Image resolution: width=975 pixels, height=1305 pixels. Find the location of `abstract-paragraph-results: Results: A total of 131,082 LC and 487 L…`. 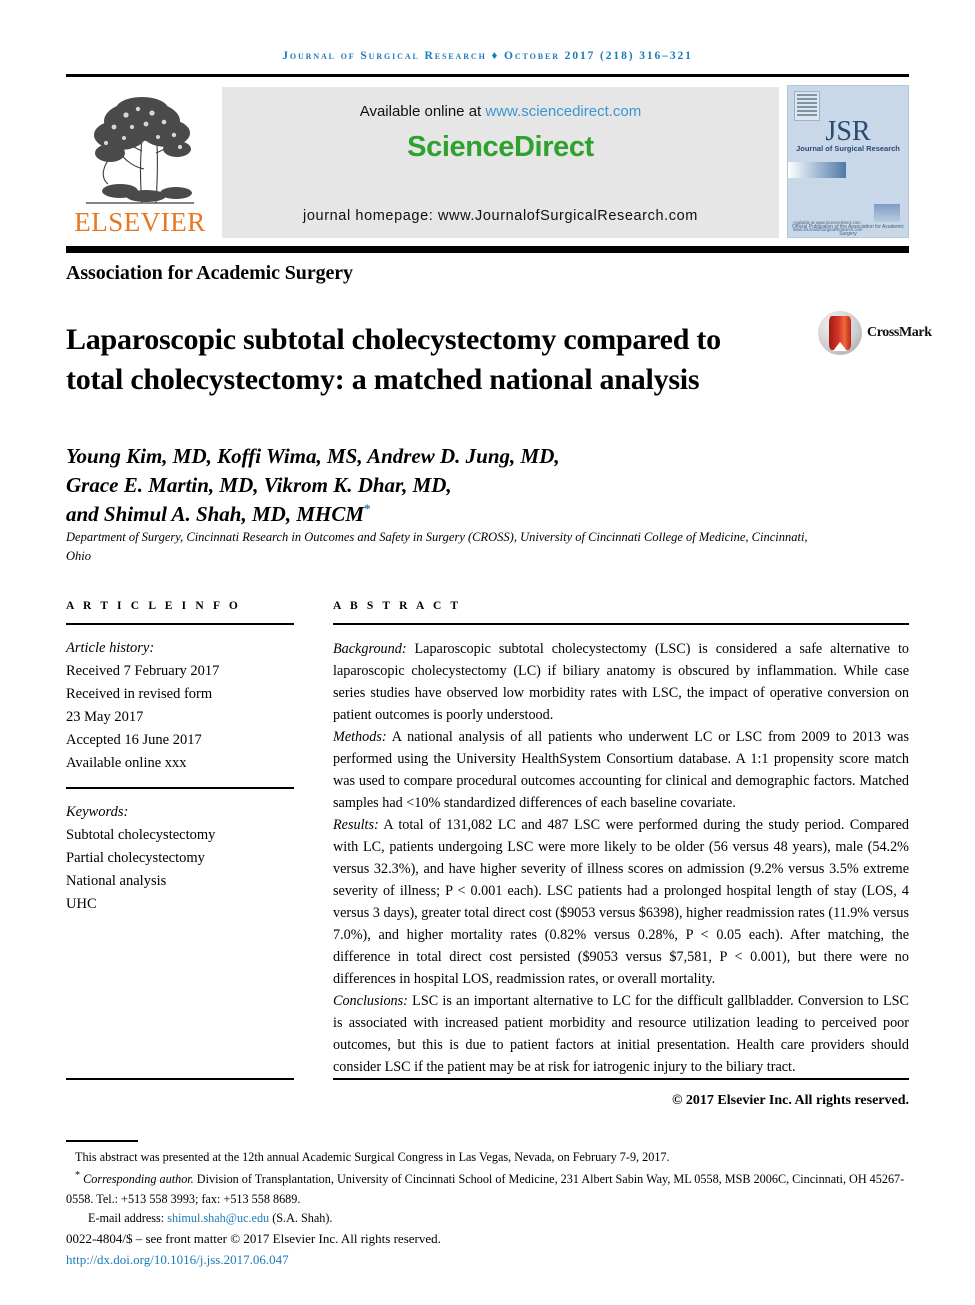

abstract-paragraph-results: Results: A total of 131,082 LC and 487 L… is located at coordinates (621, 902).